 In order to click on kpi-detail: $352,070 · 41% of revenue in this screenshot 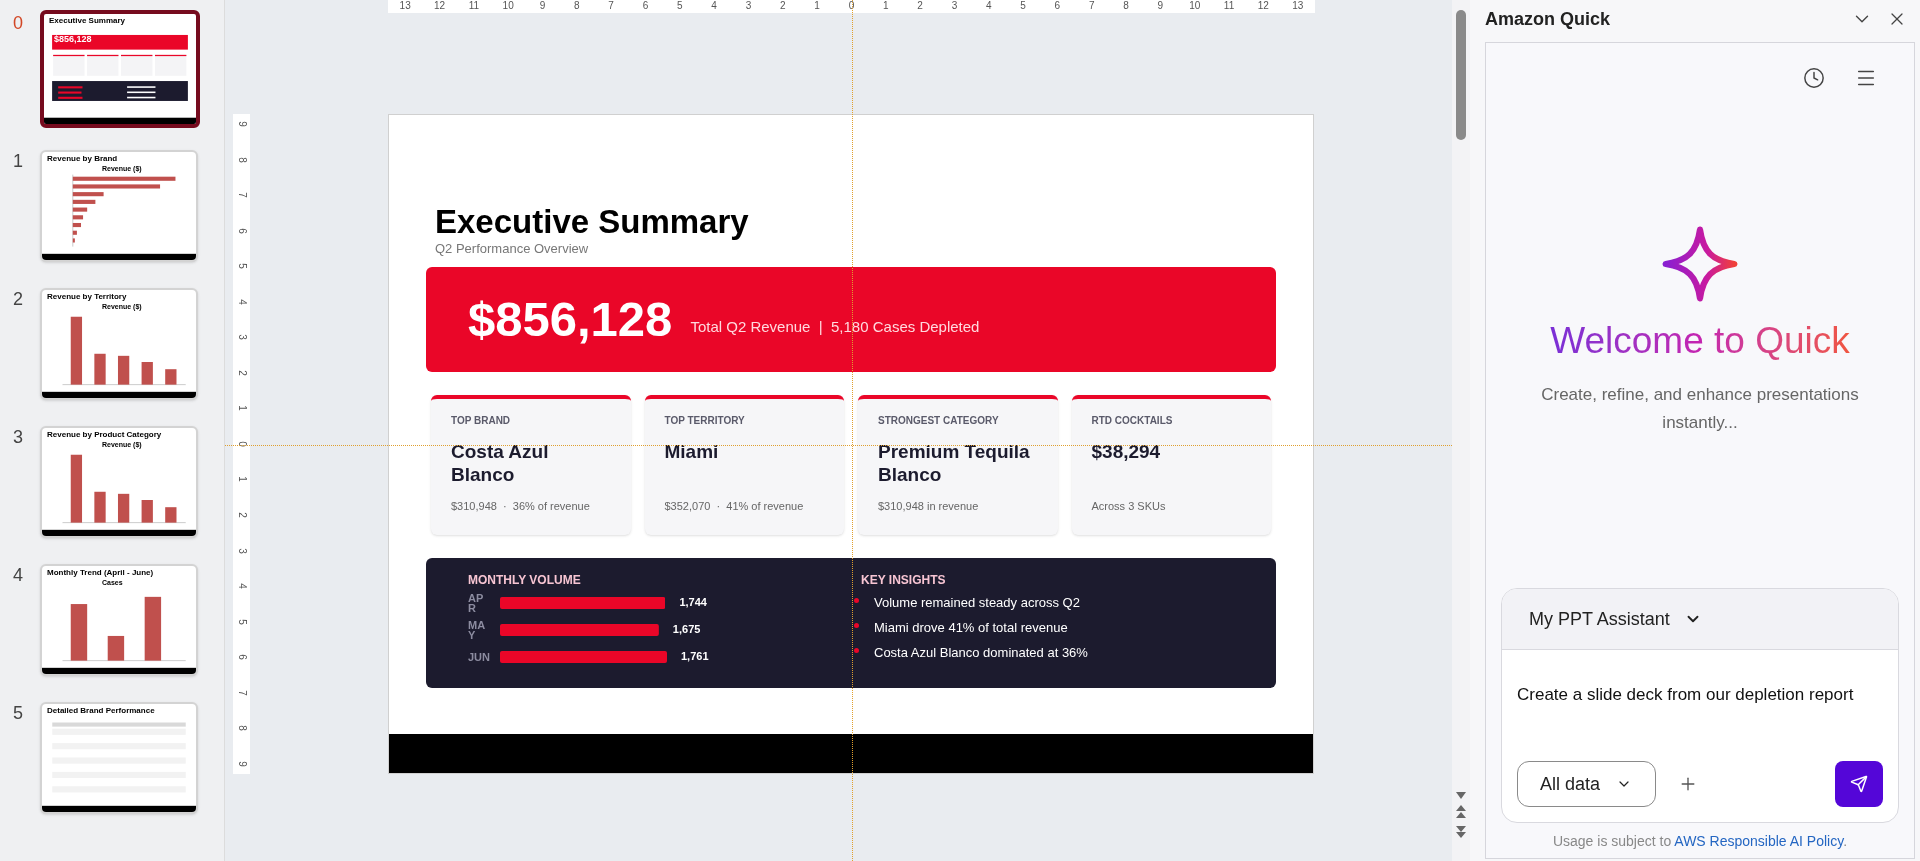, I will do `click(734, 506)`.